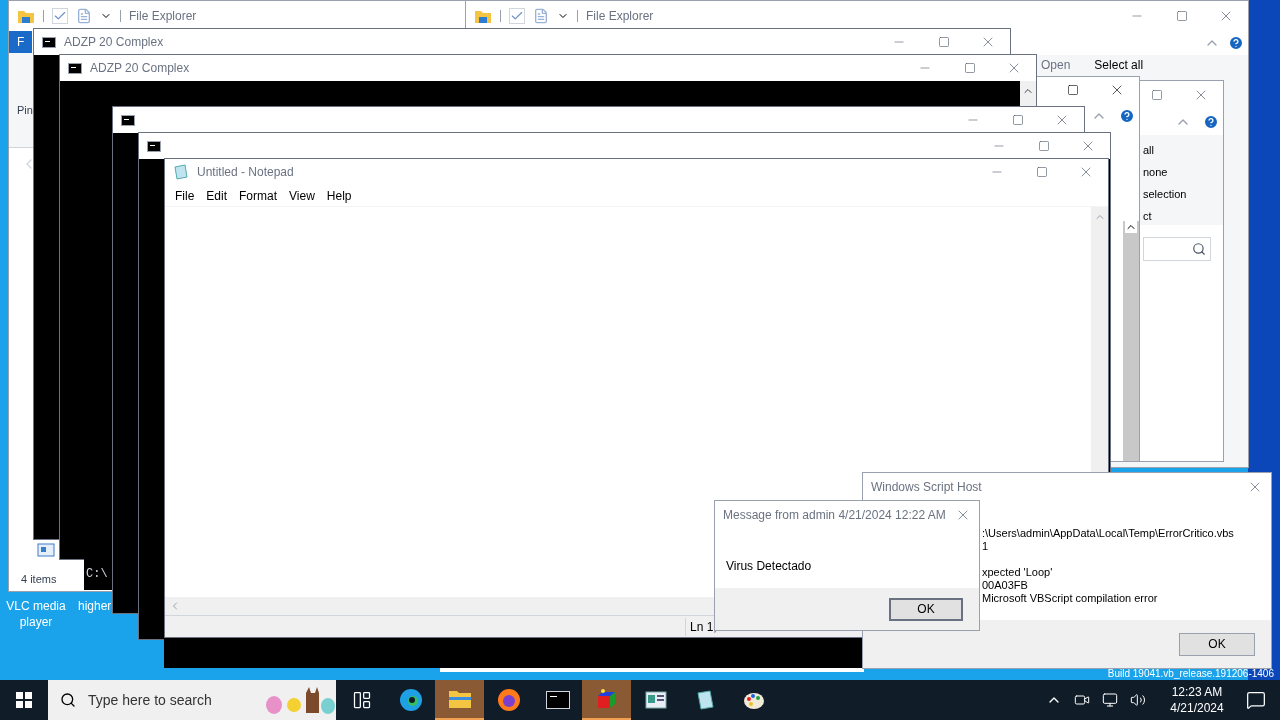  Describe the element at coordinates (1005, 585) in the screenshot. I see `dialog-text: 00A03FB` at that location.